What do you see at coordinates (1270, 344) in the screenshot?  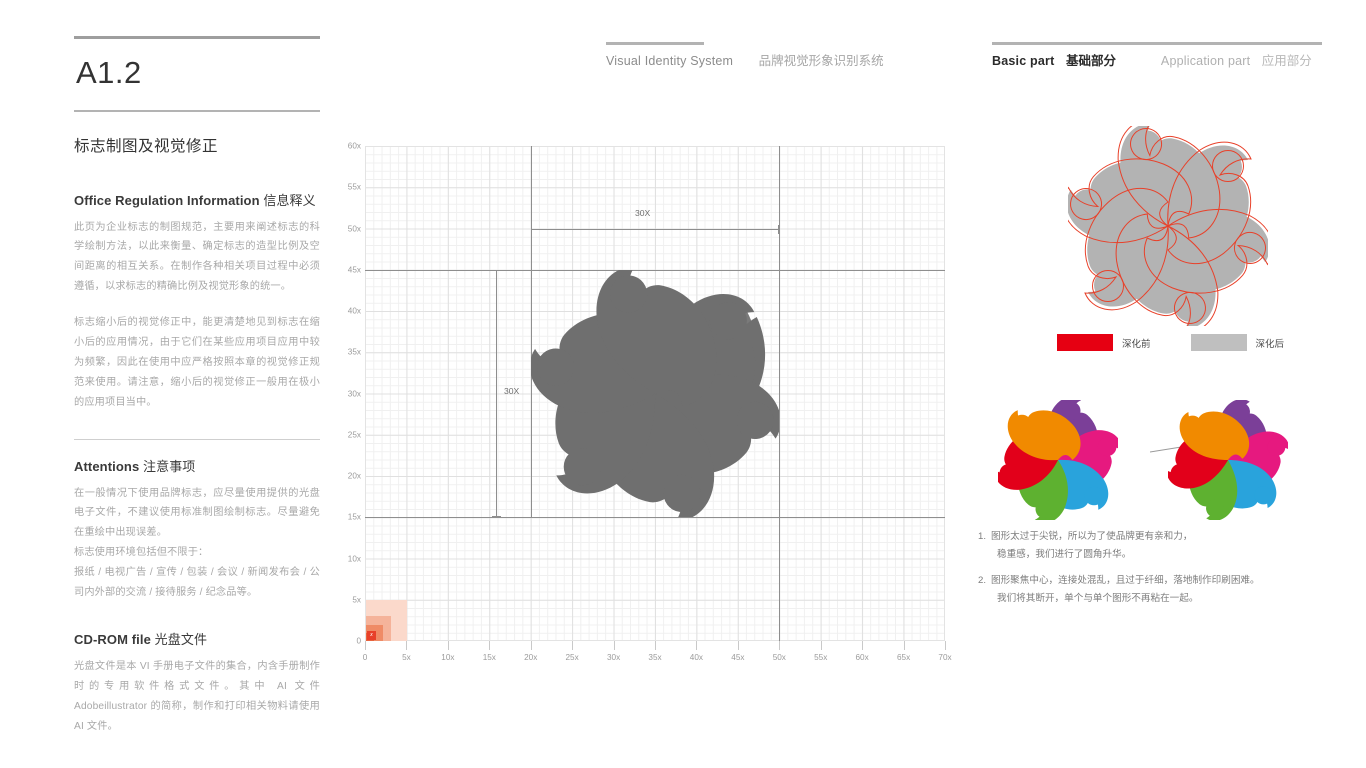 I see `legend-label-after: 深化后` at bounding box center [1270, 344].